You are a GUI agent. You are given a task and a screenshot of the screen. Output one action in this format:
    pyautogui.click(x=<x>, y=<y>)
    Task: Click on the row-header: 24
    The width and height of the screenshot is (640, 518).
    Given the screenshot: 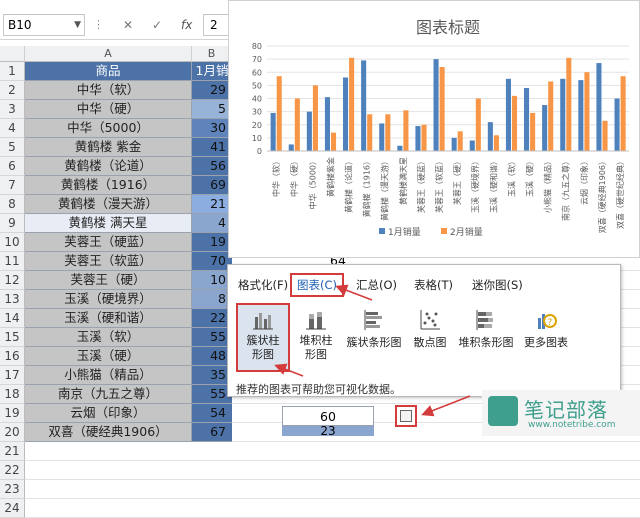 What is the action you would take?
    pyautogui.click(x=12, y=508)
    